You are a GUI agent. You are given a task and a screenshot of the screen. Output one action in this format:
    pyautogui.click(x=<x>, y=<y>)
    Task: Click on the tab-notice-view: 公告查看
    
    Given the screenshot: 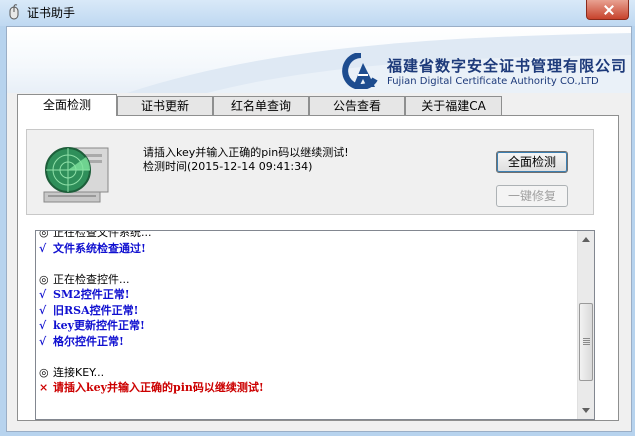 What is the action you would take?
    pyautogui.click(x=357, y=105)
    